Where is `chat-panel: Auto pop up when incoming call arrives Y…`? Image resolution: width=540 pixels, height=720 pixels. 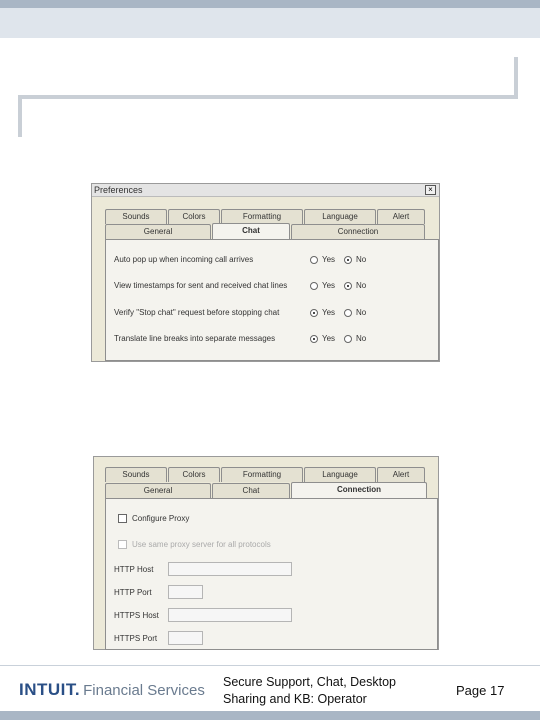
chat-panel: Auto pop up when incoming call arrives Y… is located at coordinates (272, 300).